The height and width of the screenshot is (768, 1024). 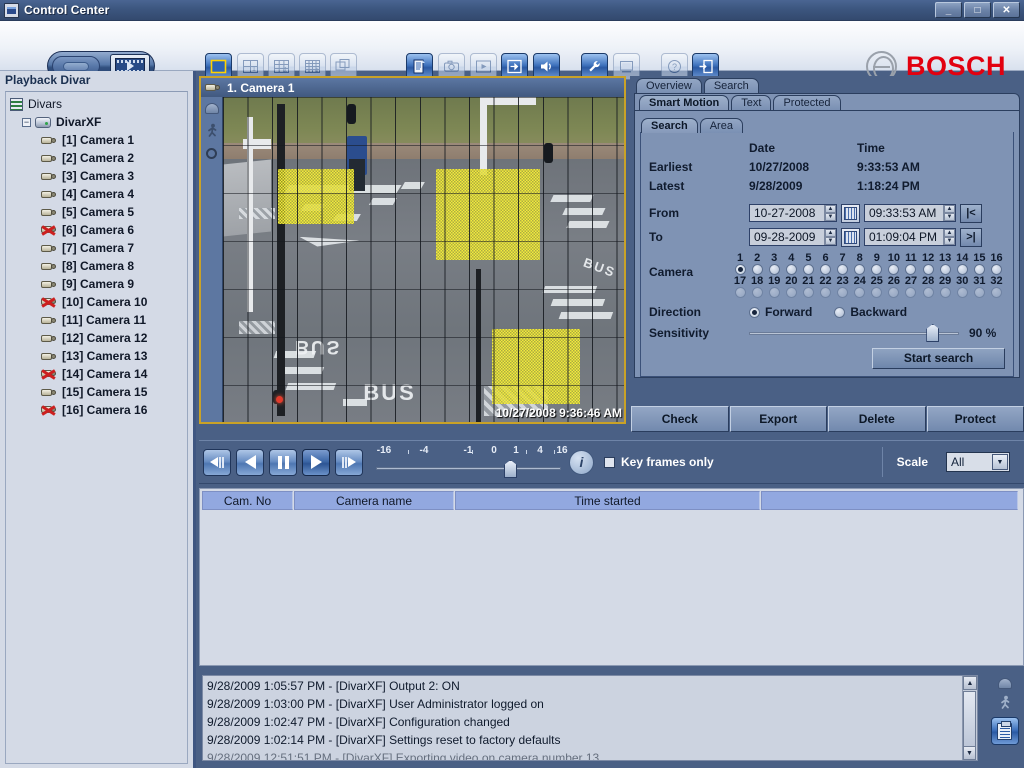 What do you see at coordinates (807, 102) in the screenshot?
I see `tab-protected: Protected` at bounding box center [807, 102].